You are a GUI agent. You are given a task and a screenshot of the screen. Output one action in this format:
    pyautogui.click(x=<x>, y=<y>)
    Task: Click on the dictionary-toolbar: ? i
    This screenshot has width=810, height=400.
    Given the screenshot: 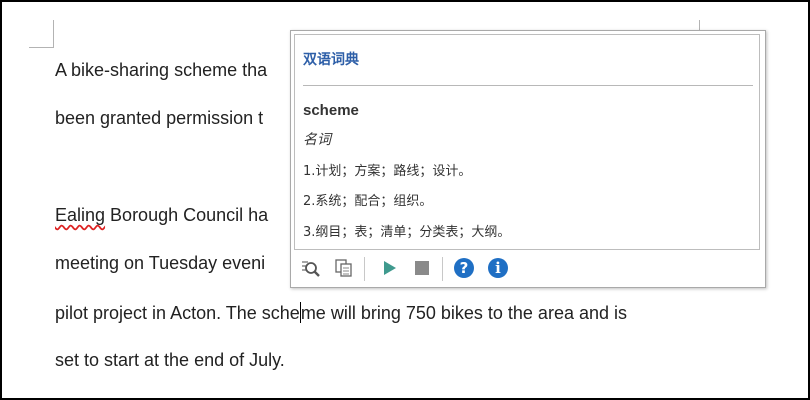 What is the action you would take?
    pyautogui.click(x=526, y=268)
    